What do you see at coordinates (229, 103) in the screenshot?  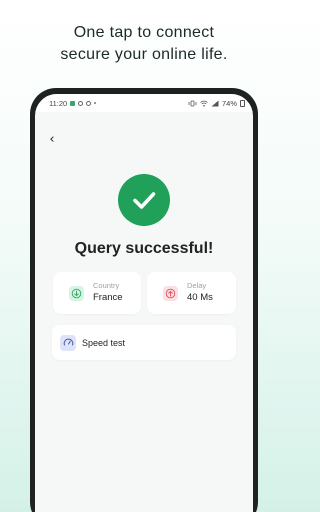 I see `battery-percent: 74%` at bounding box center [229, 103].